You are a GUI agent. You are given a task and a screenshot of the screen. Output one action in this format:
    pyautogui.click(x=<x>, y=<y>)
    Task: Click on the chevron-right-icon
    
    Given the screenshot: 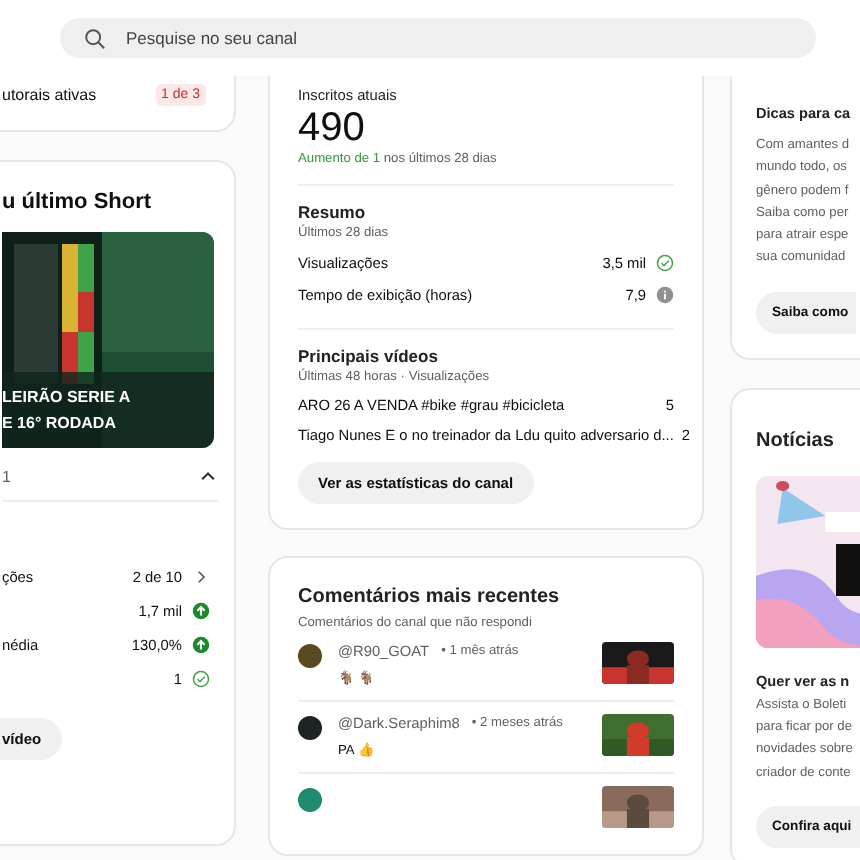 What is the action you would take?
    pyautogui.click(x=201, y=576)
    